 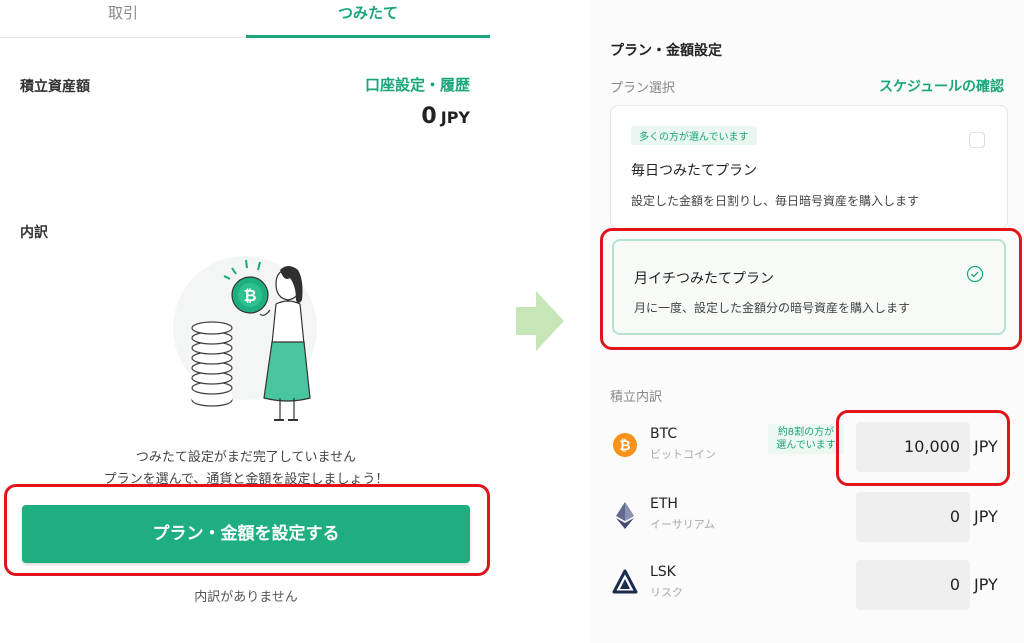 I want to click on coin-name: ビットコイン, so click(x=683, y=454).